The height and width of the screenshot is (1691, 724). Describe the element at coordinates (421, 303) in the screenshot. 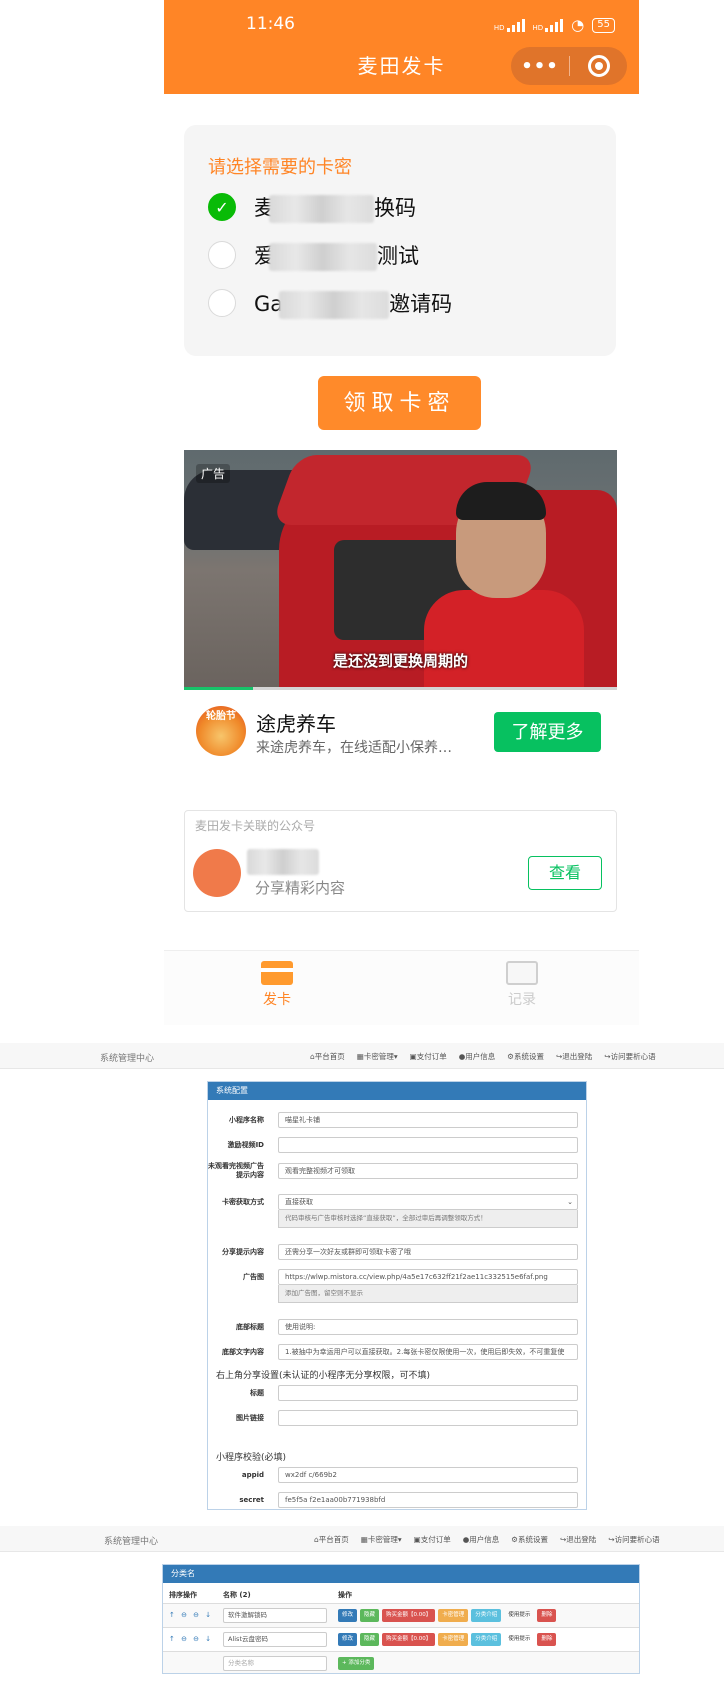

I see `option-3-suffix: 邀请码` at that location.